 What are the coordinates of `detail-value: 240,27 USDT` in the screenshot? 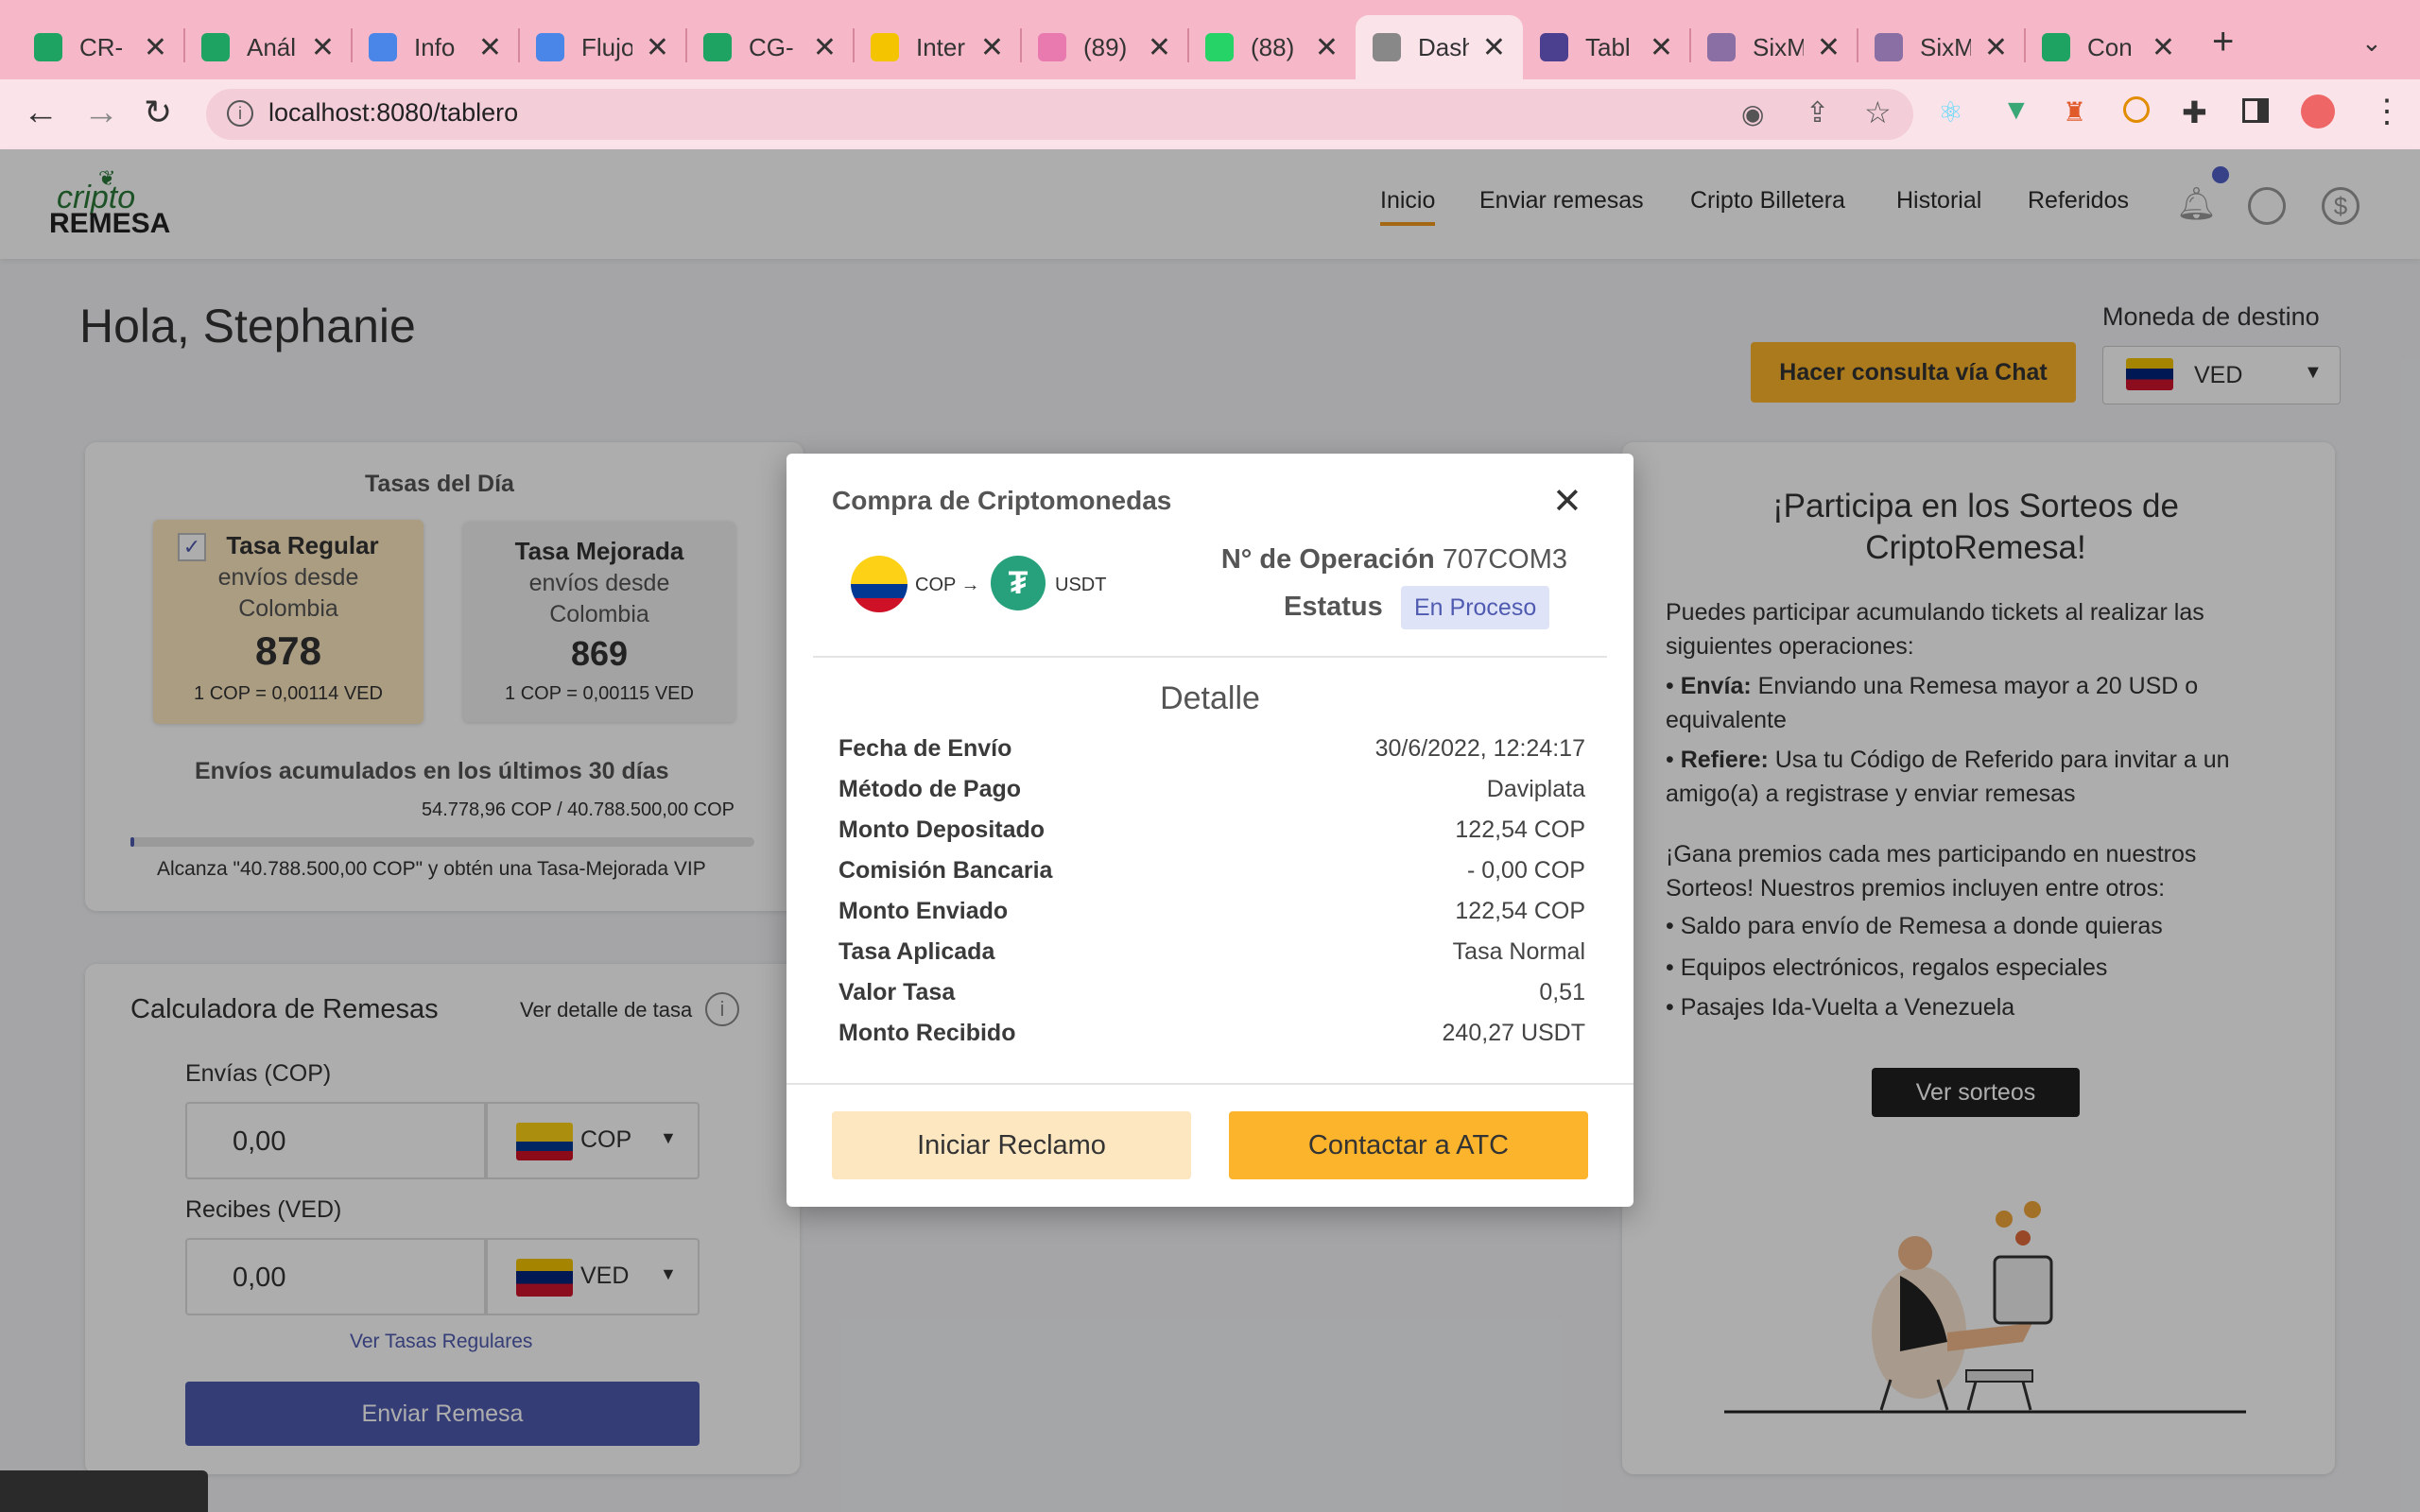 It's located at (1513, 1033).